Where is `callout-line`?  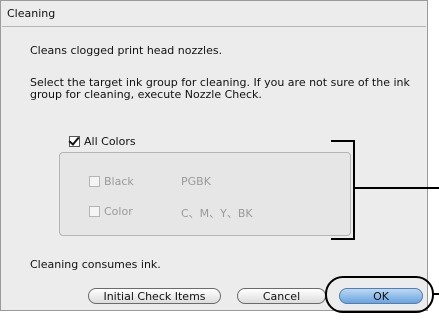 callout-line is located at coordinates (397, 188).